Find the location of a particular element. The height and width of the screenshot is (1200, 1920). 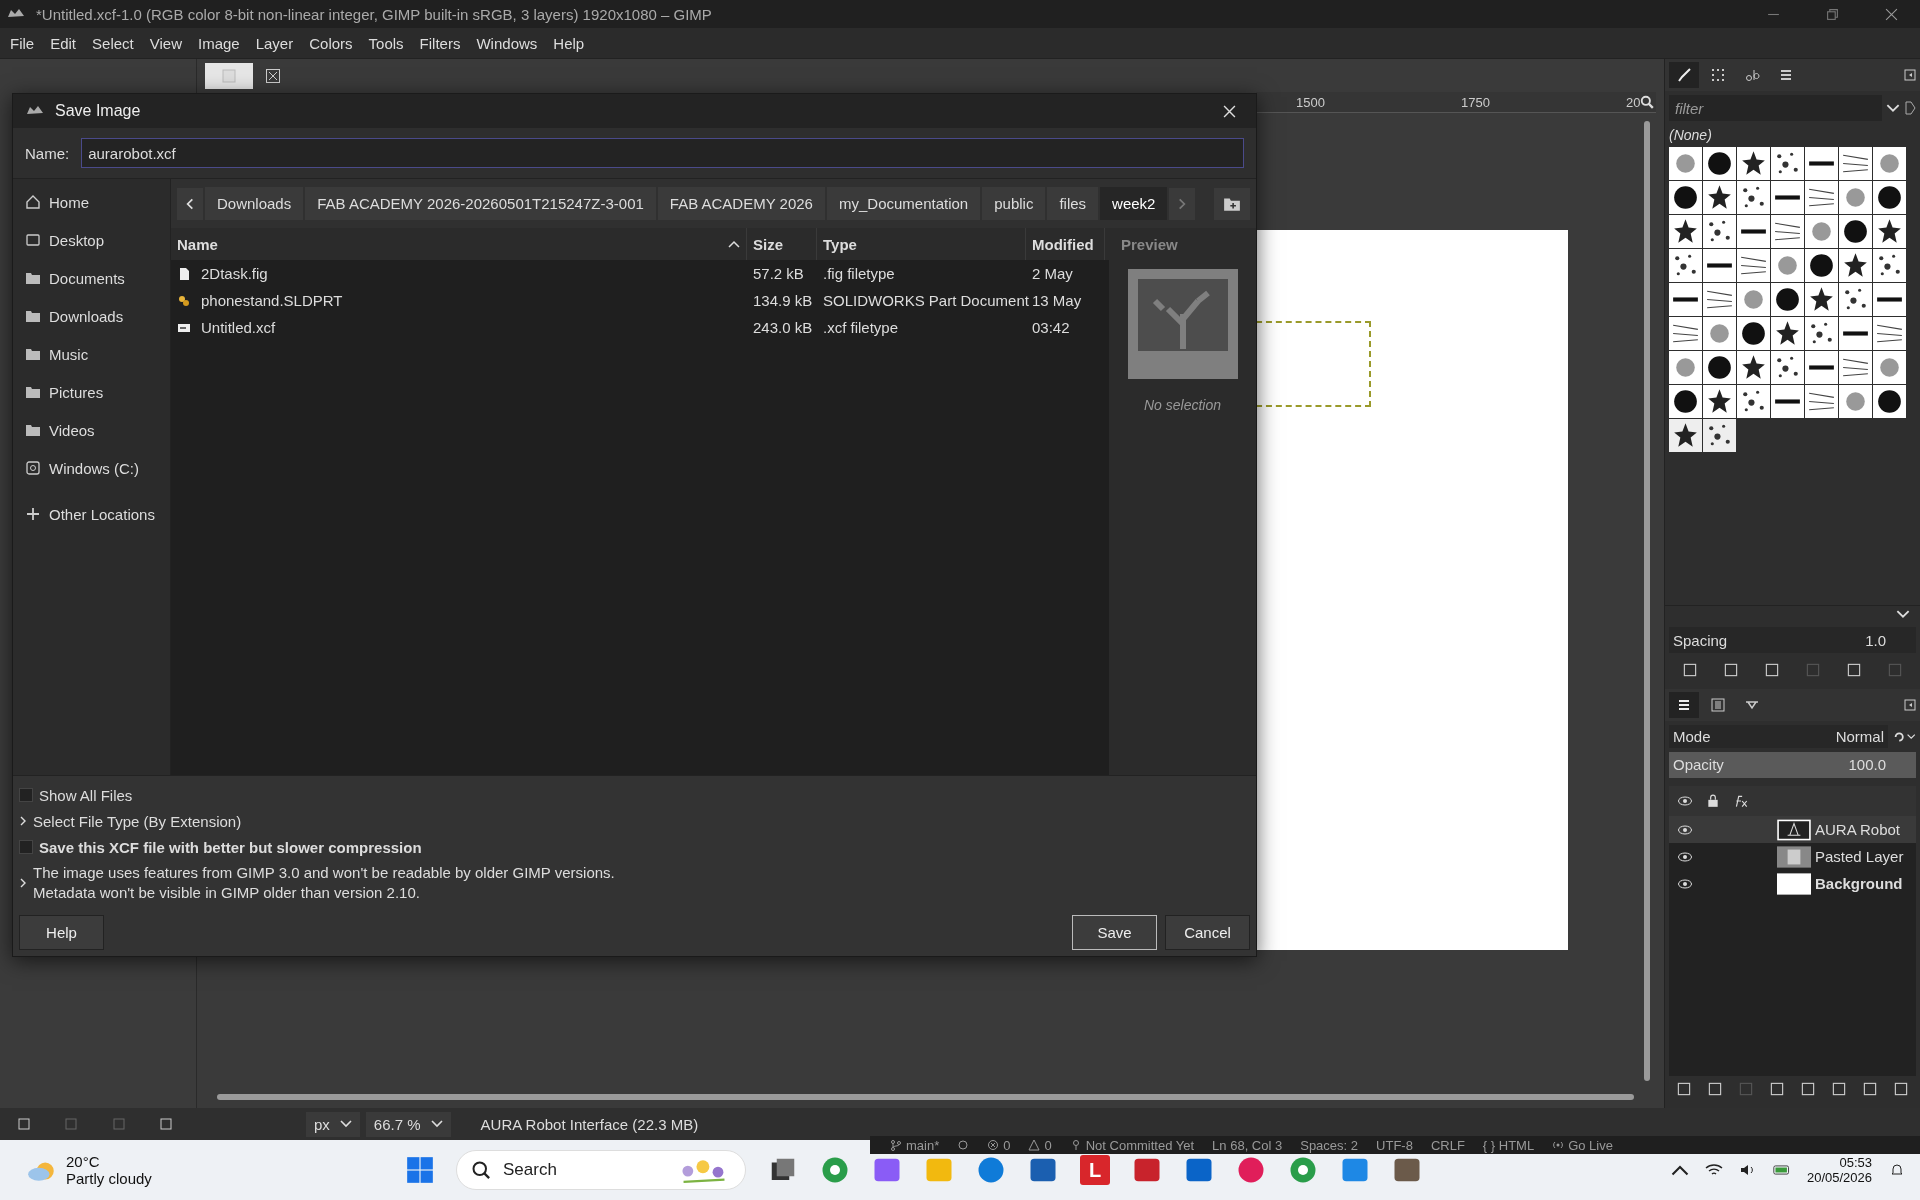

chevron-up-icon is located at coordinates (1679, 1170).